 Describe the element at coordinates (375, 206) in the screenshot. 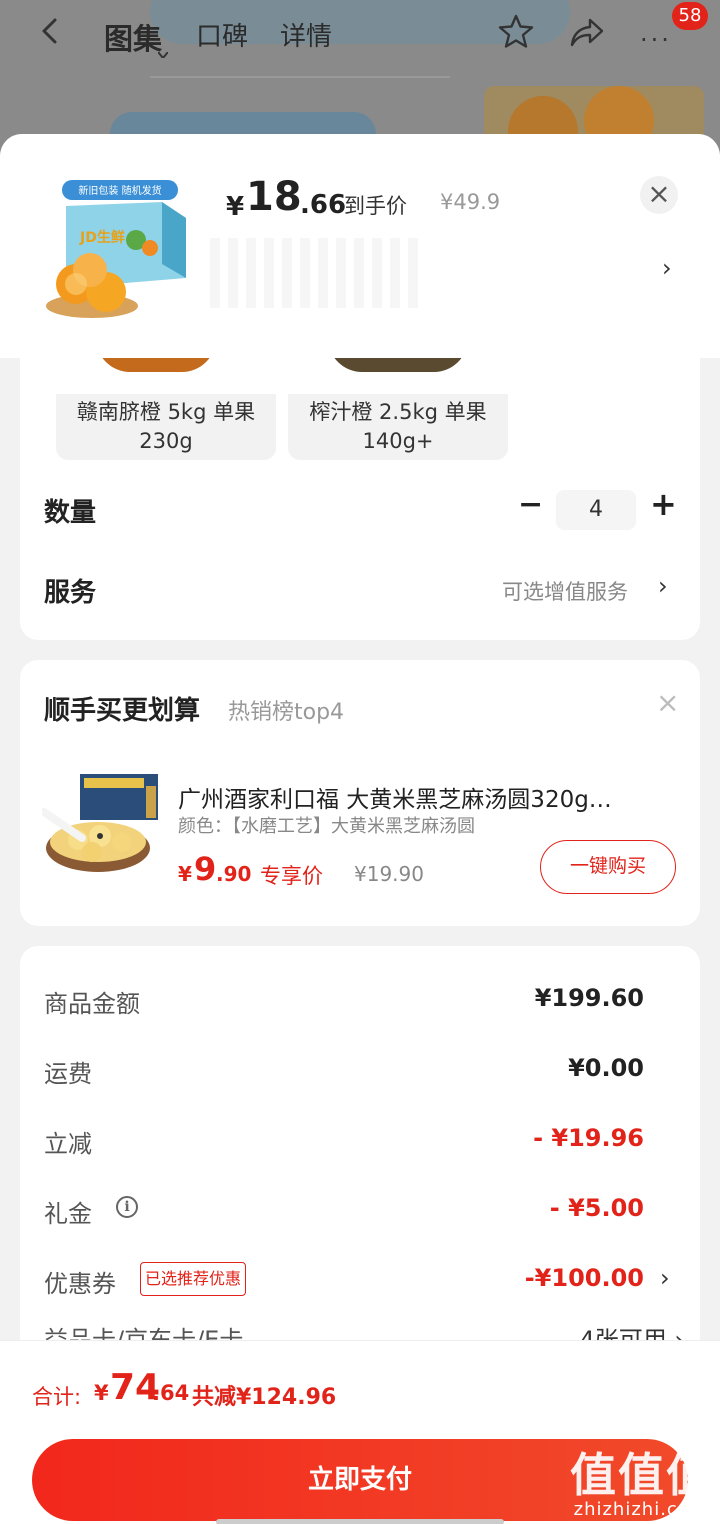

I see `price-tag: 到手价` at that location.